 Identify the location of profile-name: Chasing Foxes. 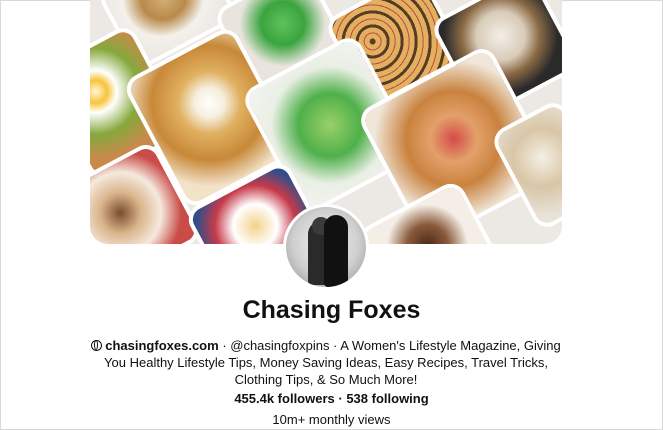
(331, 310).